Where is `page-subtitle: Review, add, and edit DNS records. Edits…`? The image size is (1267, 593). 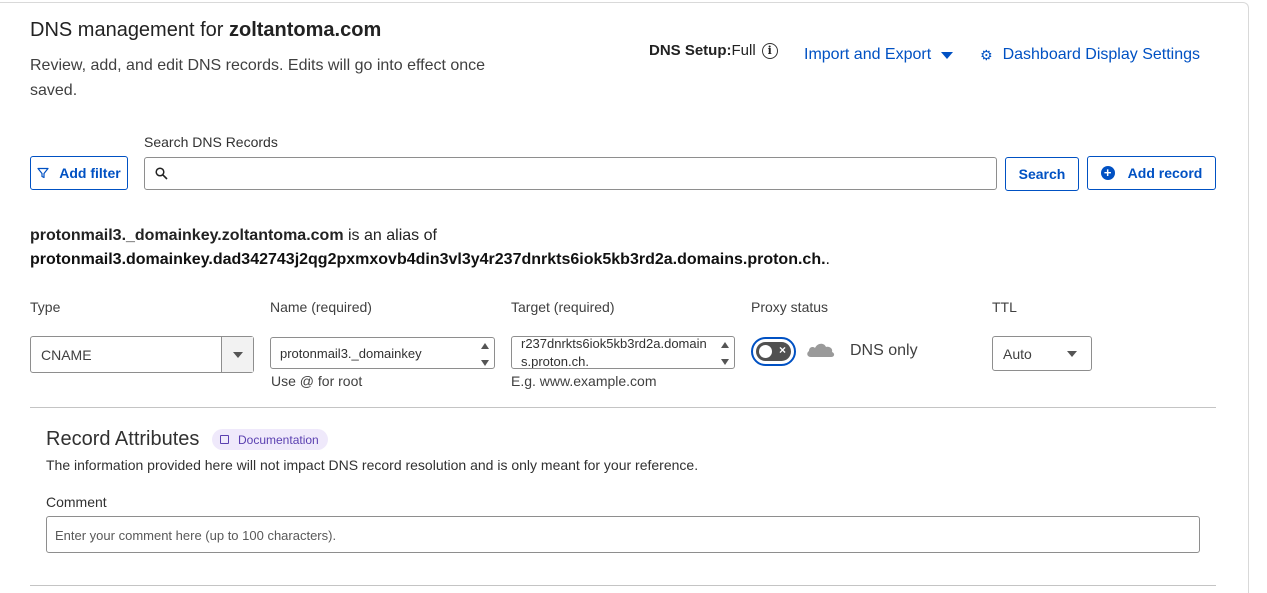 page-subtitle: Review, add, and edit DNS records. Edits… is located at coordinates (258, 78).